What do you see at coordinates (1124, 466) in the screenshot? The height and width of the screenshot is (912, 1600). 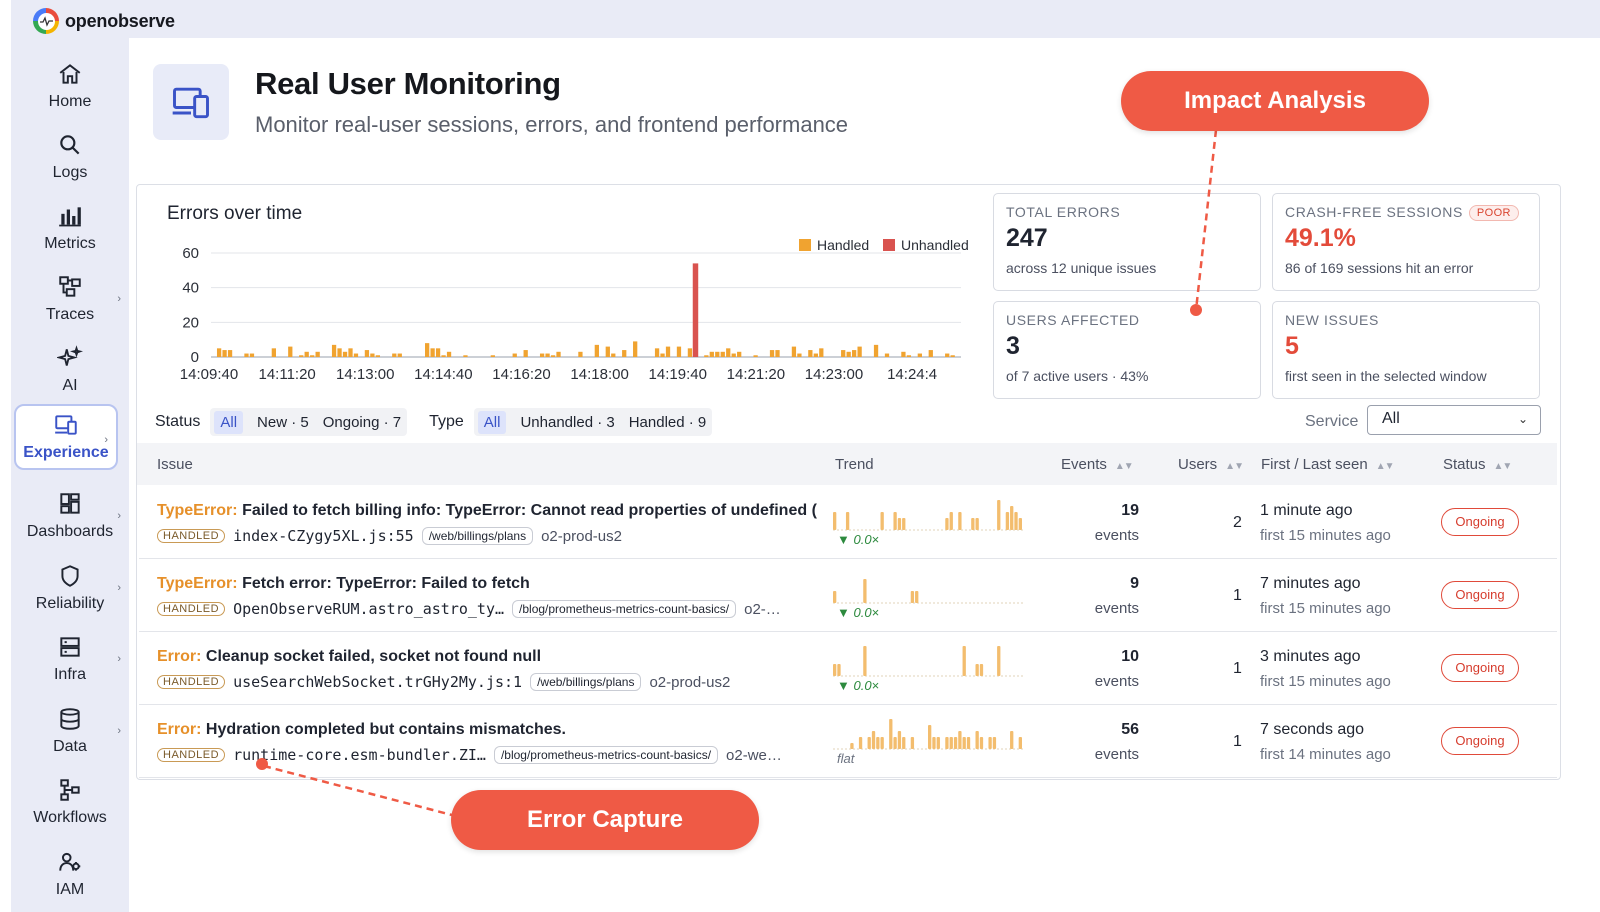 I see `sort-icon: ▲▼` at bounding box center [1124, 466].